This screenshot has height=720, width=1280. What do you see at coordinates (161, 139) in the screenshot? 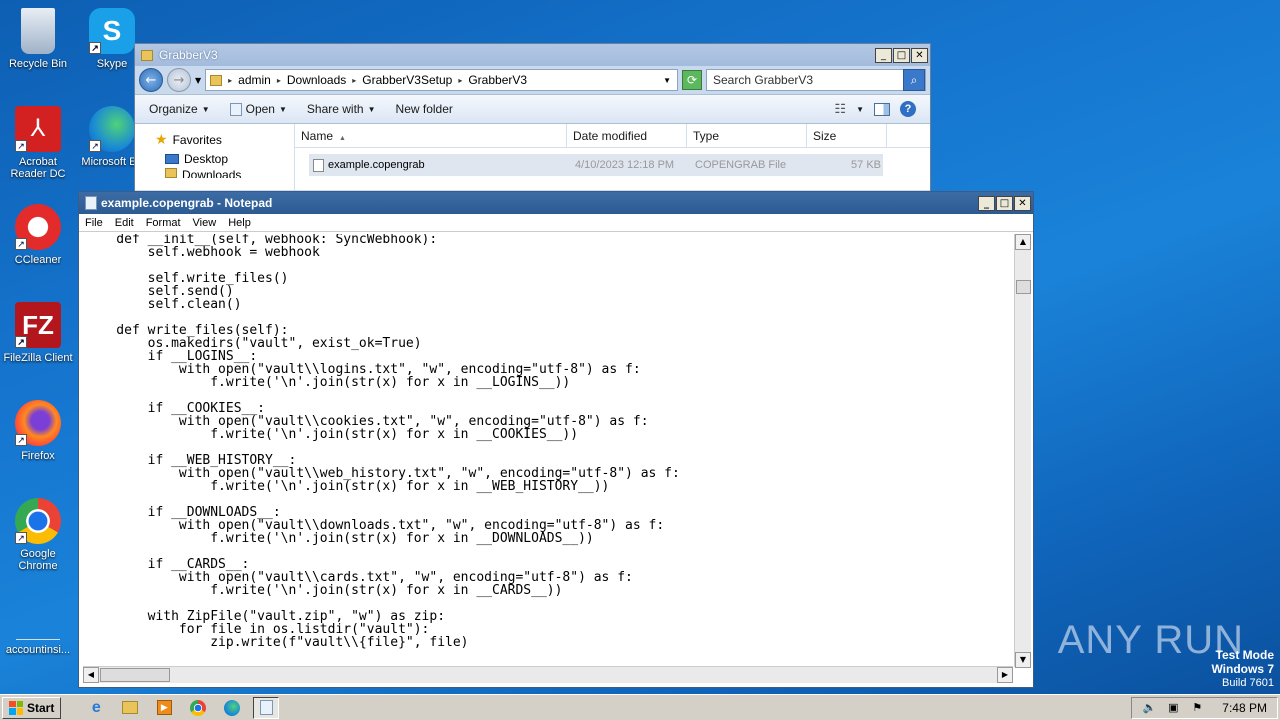
I see `star-icon: ★` at bounding box center [161, 139].